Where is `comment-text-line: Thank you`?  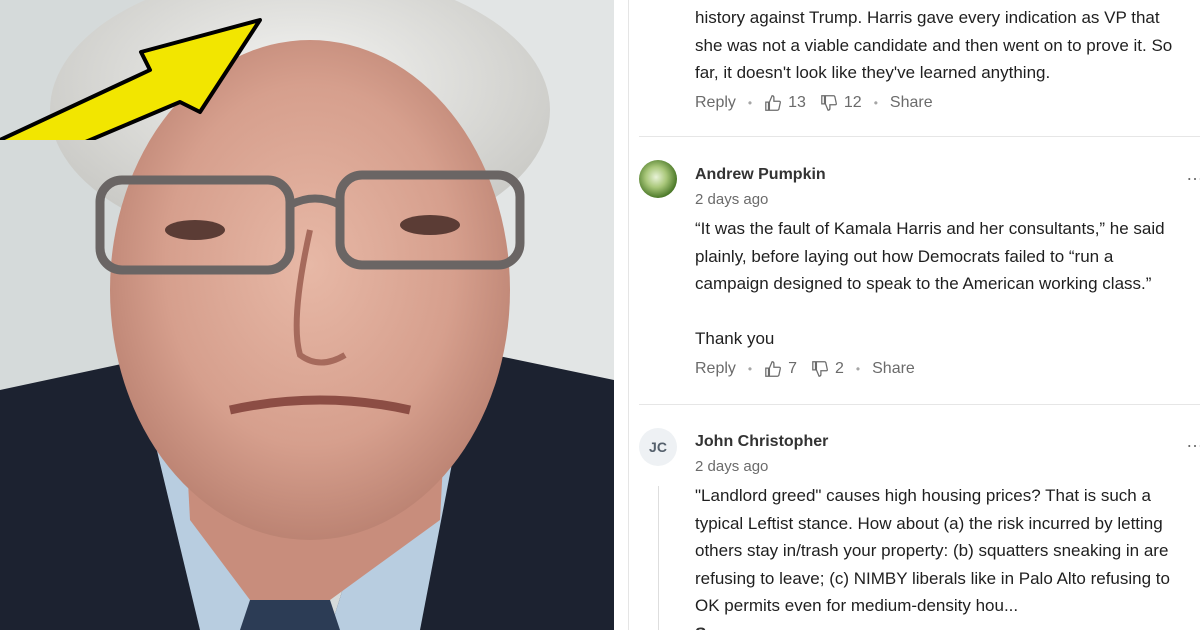
comment-text-line: Thank you is located at coordinates (735, 338).